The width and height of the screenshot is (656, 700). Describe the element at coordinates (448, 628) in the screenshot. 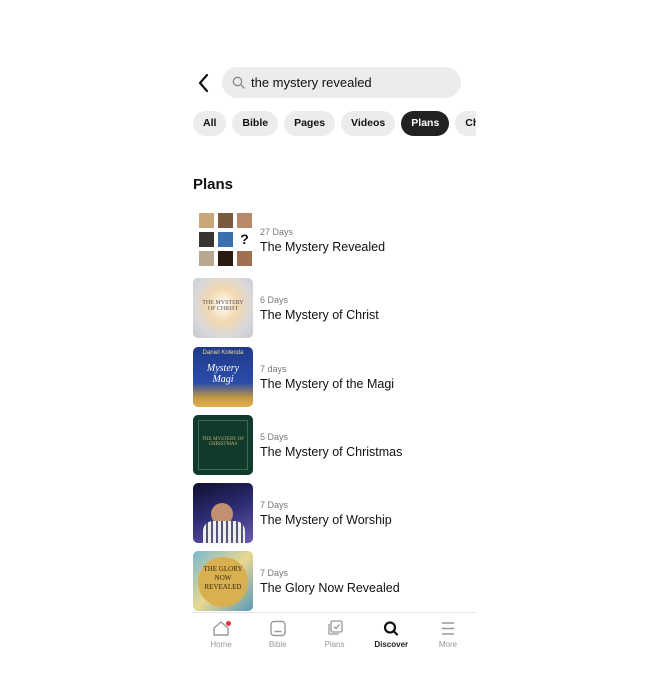

I see `menu-icon` at that location.